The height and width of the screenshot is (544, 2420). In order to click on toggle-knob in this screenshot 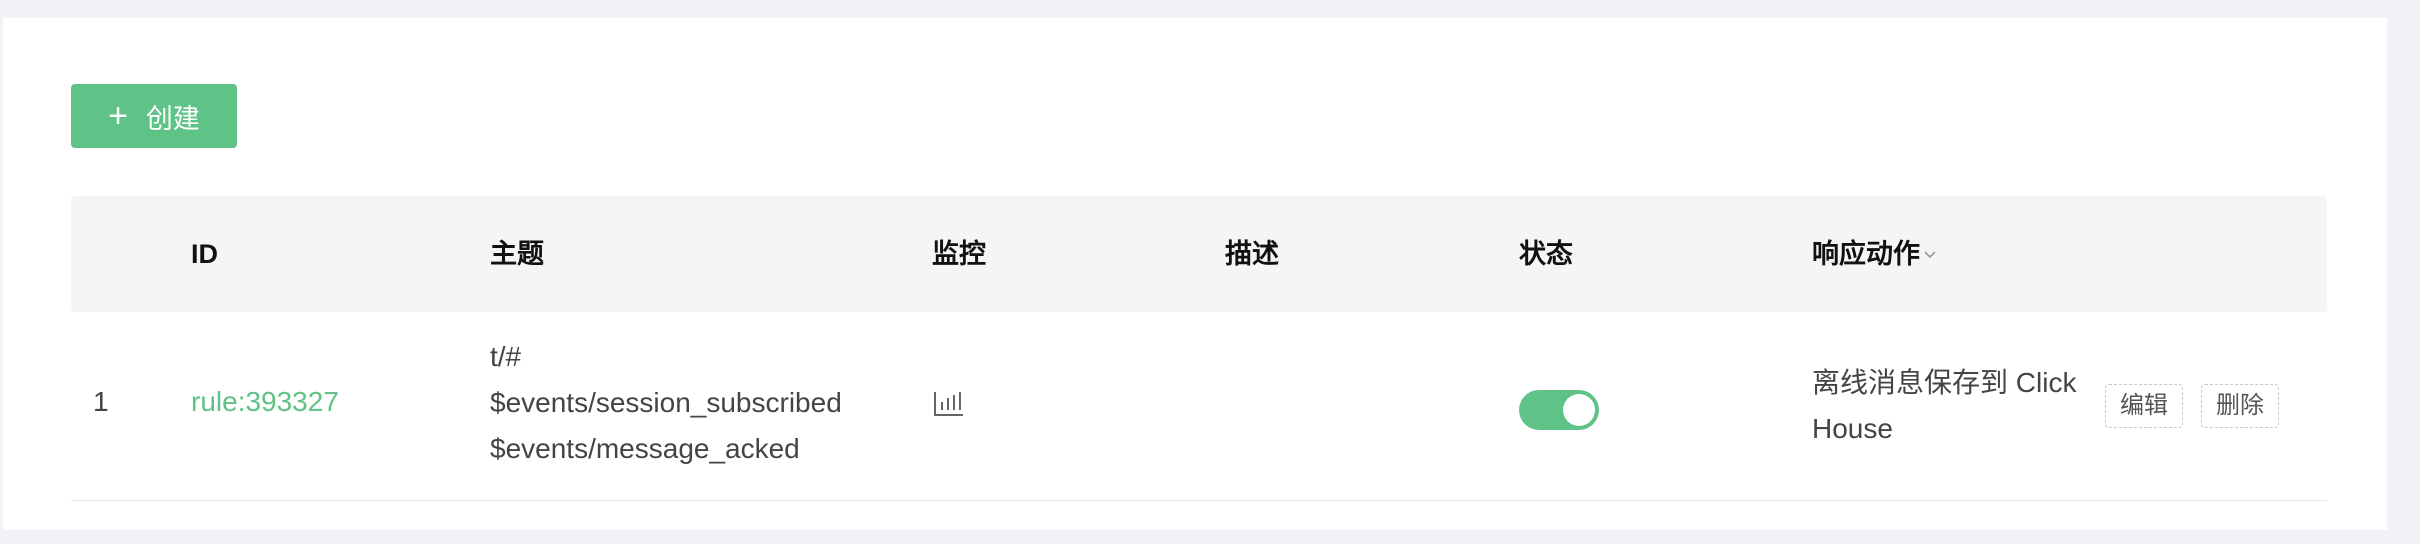, I will do `click(1579, 410)`.